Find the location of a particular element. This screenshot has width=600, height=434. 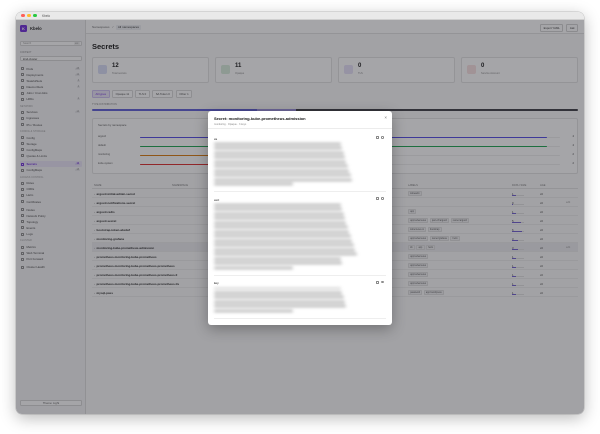

secret-key: ca is located at coordinates (216, 138).